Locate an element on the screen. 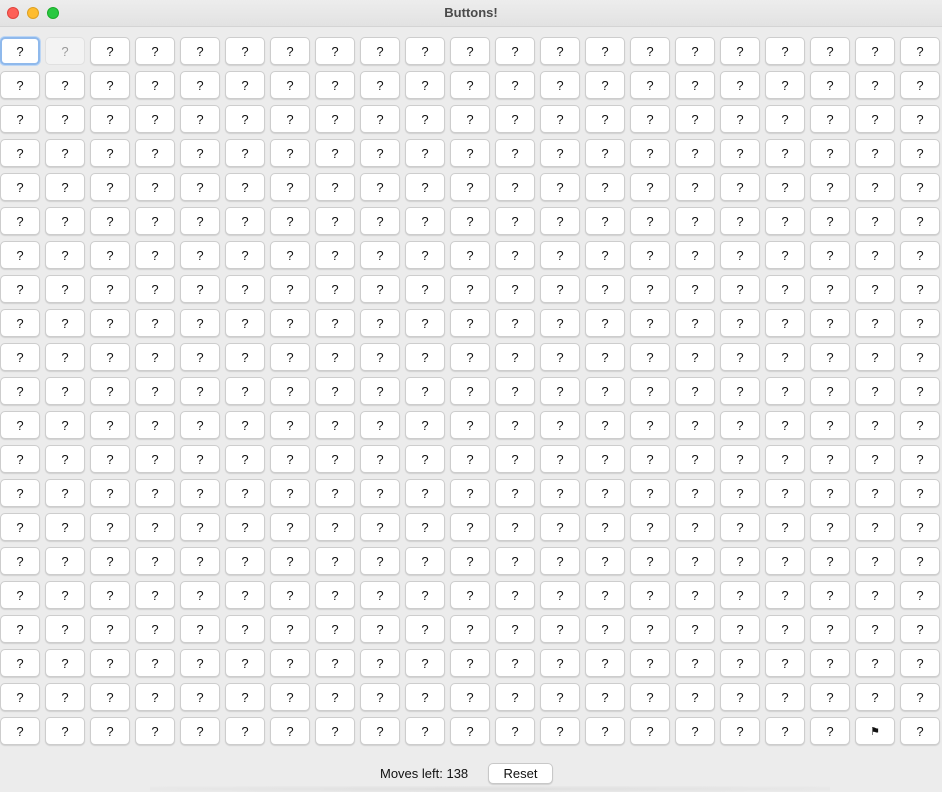 This screenshot has width=942, height=792. grid-cell-r4-c14: ? is located at coordinates (650, 187).